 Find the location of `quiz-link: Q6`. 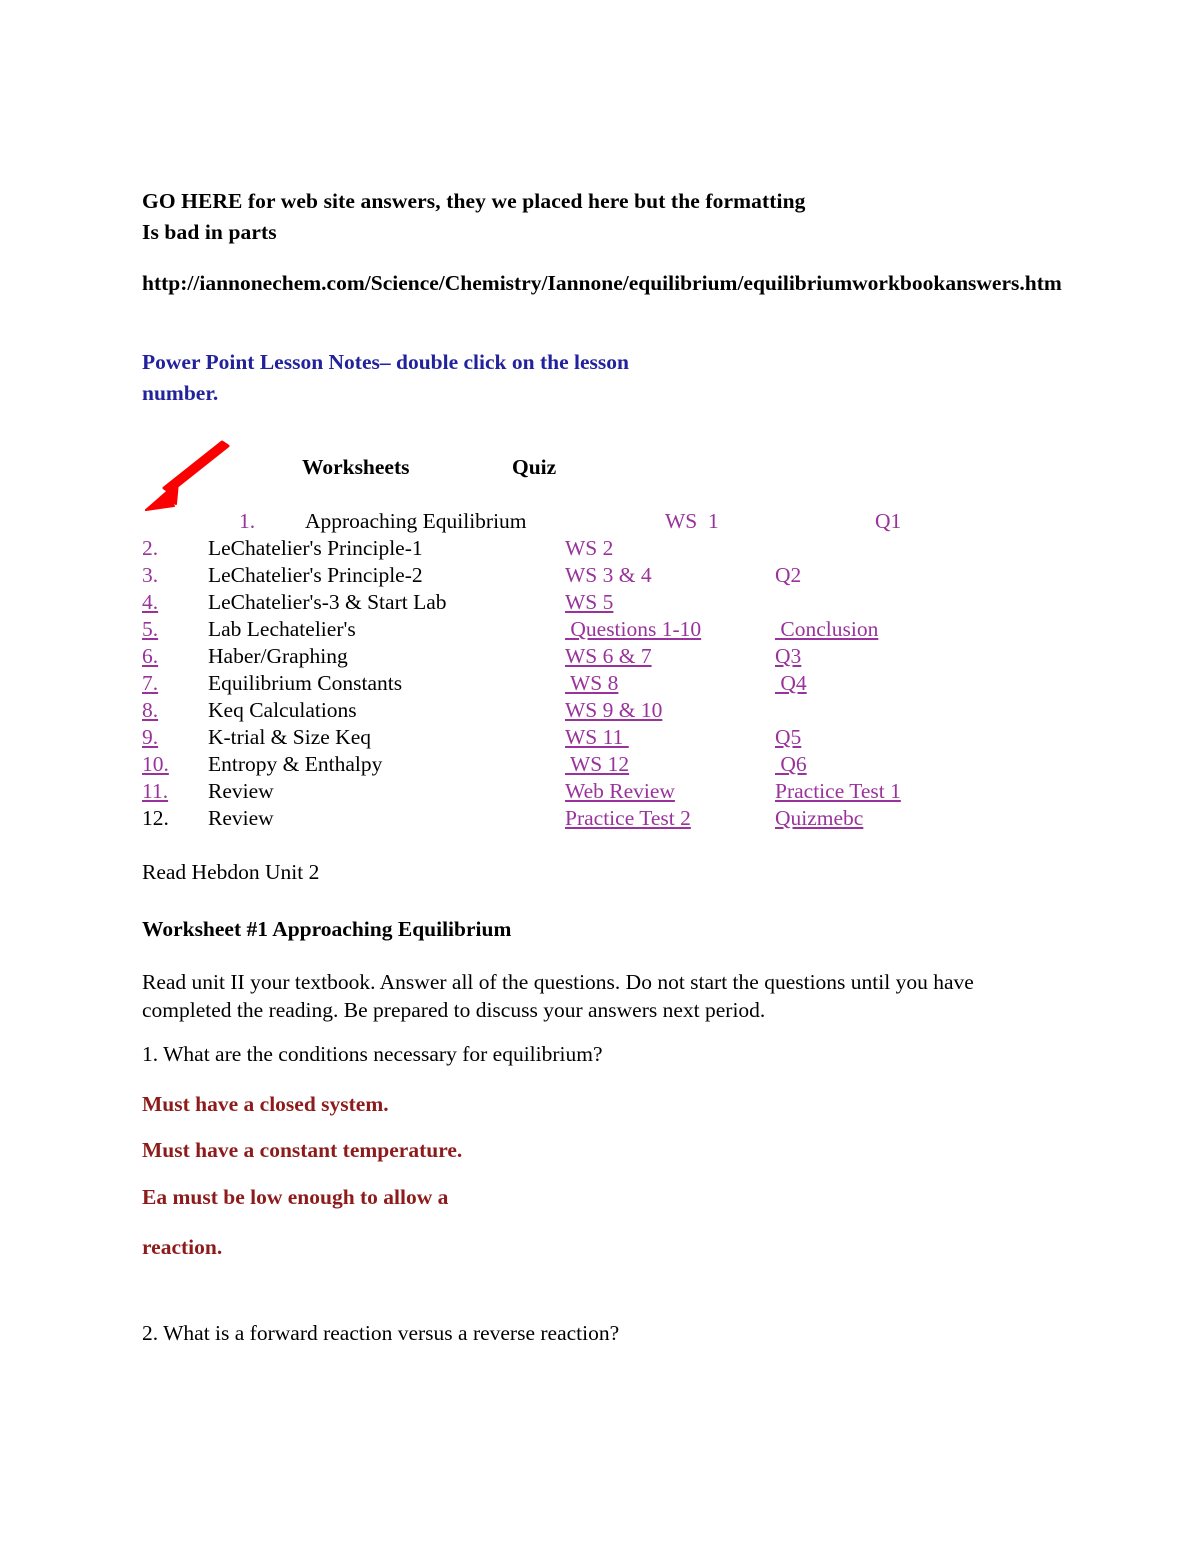

quiz-link: Q6 is located at coordinates (790, 764).